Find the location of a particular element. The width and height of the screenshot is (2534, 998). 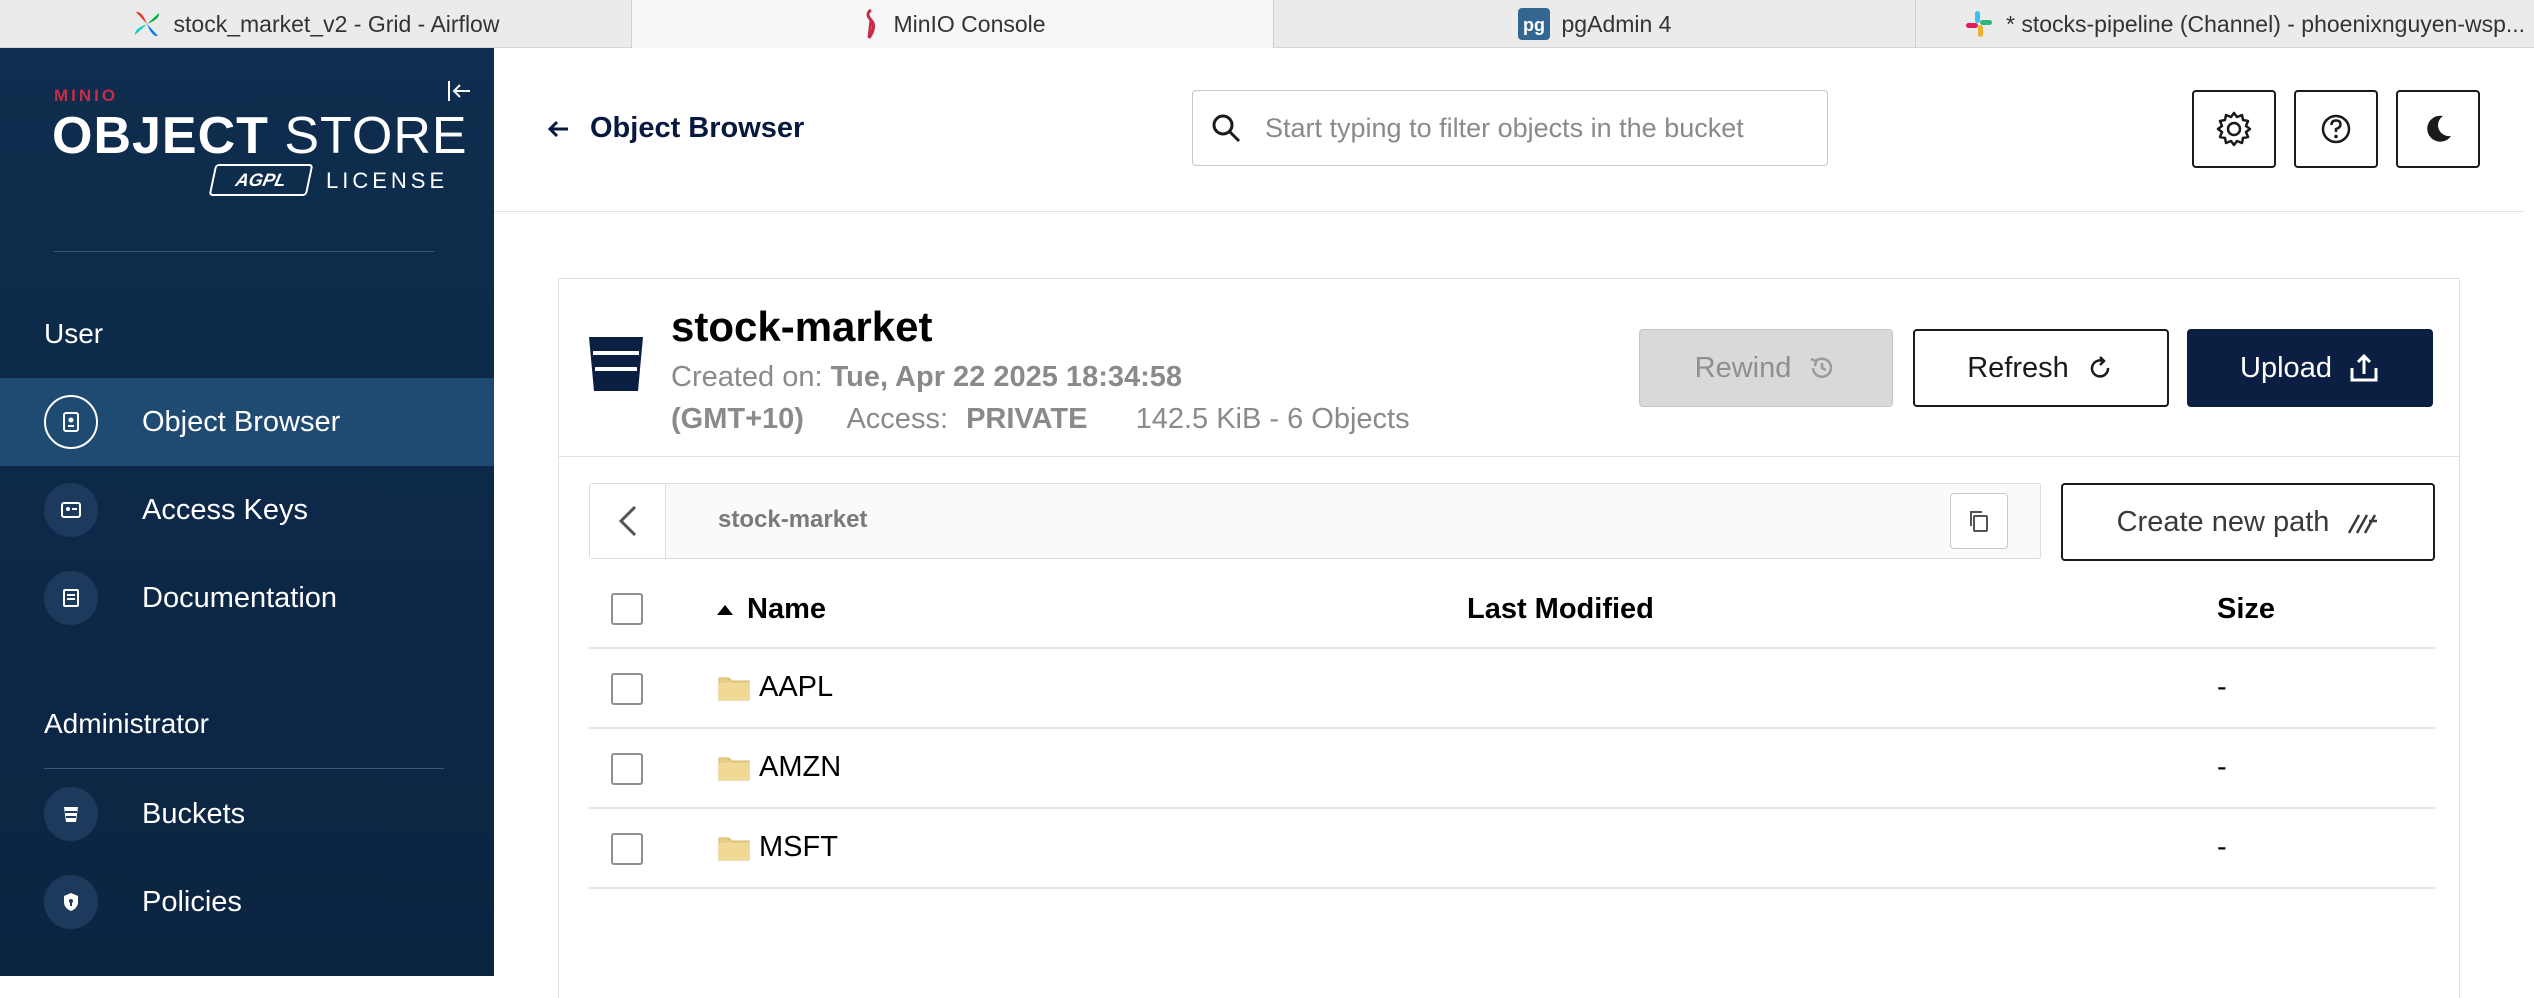

section-divider is located at coordinates (244, 768).